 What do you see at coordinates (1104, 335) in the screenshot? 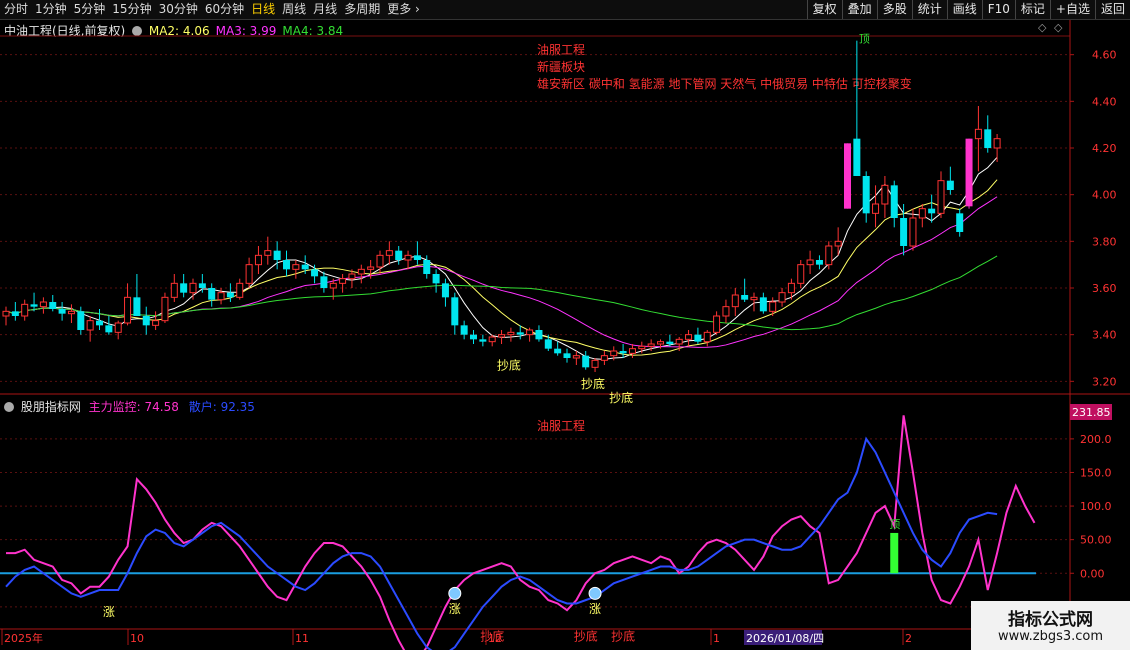
I see `price-axis-label: 3.40` at bounding box center [1104, 335].